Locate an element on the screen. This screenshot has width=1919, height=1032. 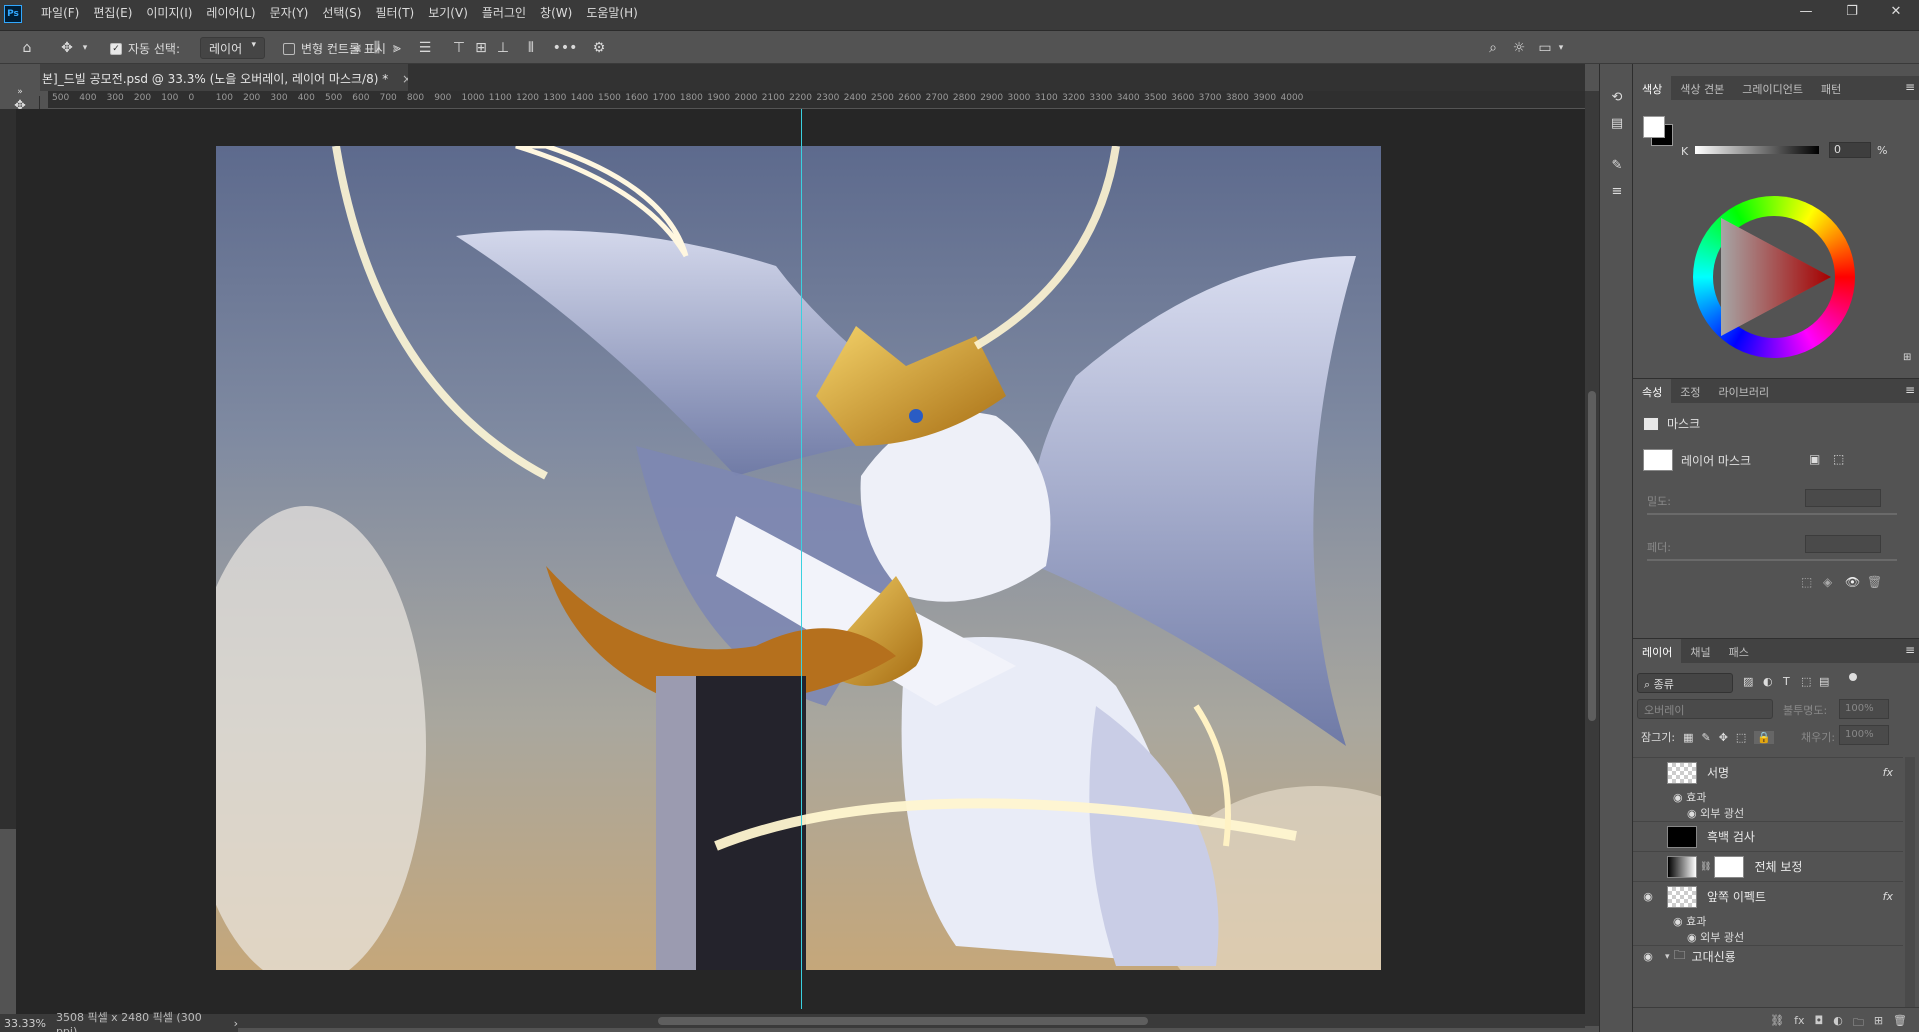
tab-adjustments: 조정 is located at coordinates (1690, 391).